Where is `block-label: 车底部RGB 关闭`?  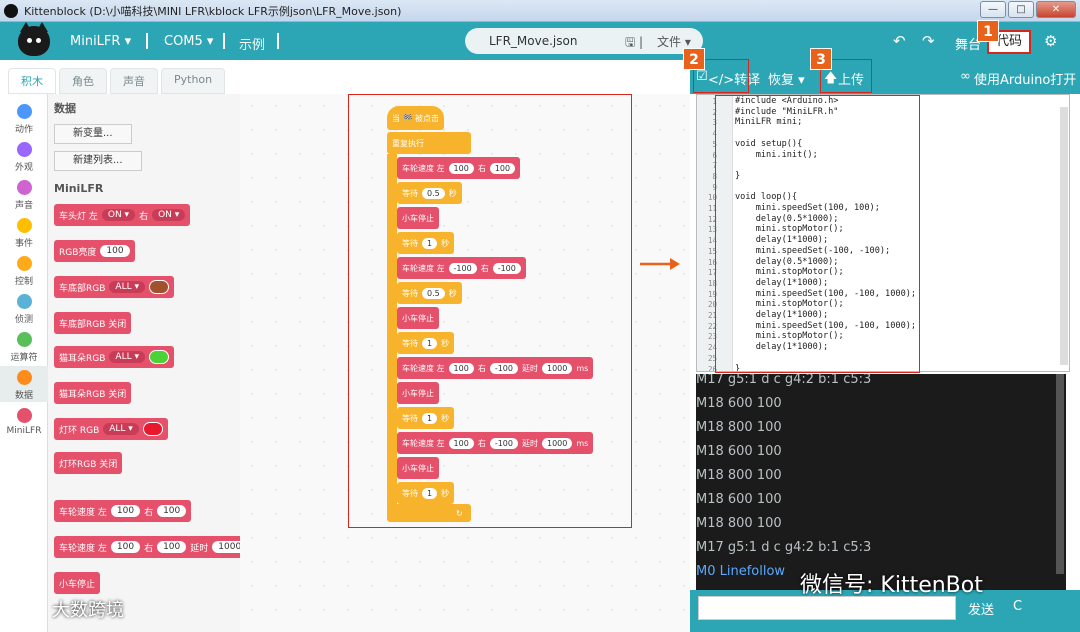 block-label: 车底部RGB 关闭 is located at coordinates (93, 324).